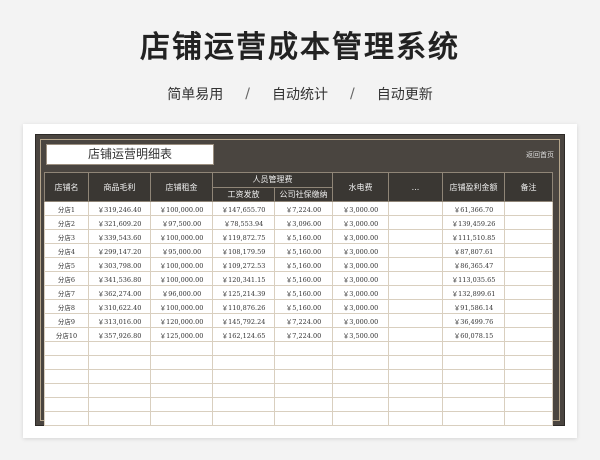 The image size is (600, 460). Describe the element at coordinates (181, 292) in the screenshot. I see `cell-rent: ￥96,000.00` at that location.